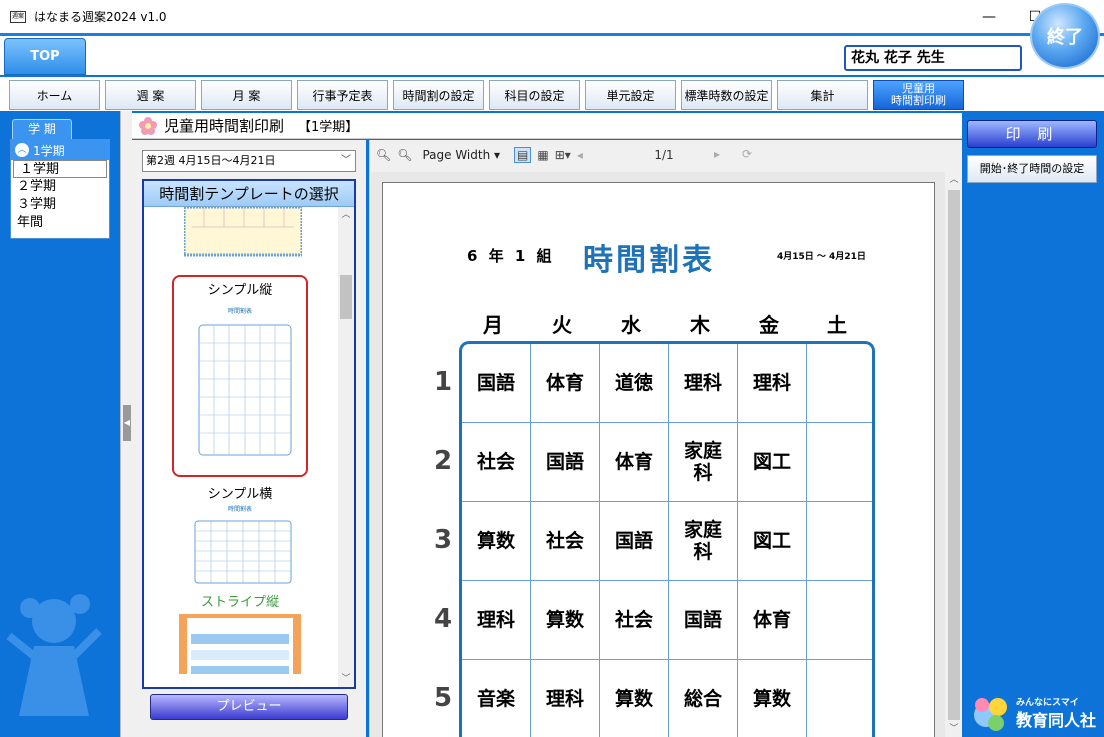  I want to click on zoom-in-icon: 🔍︎, so click(404, 155).